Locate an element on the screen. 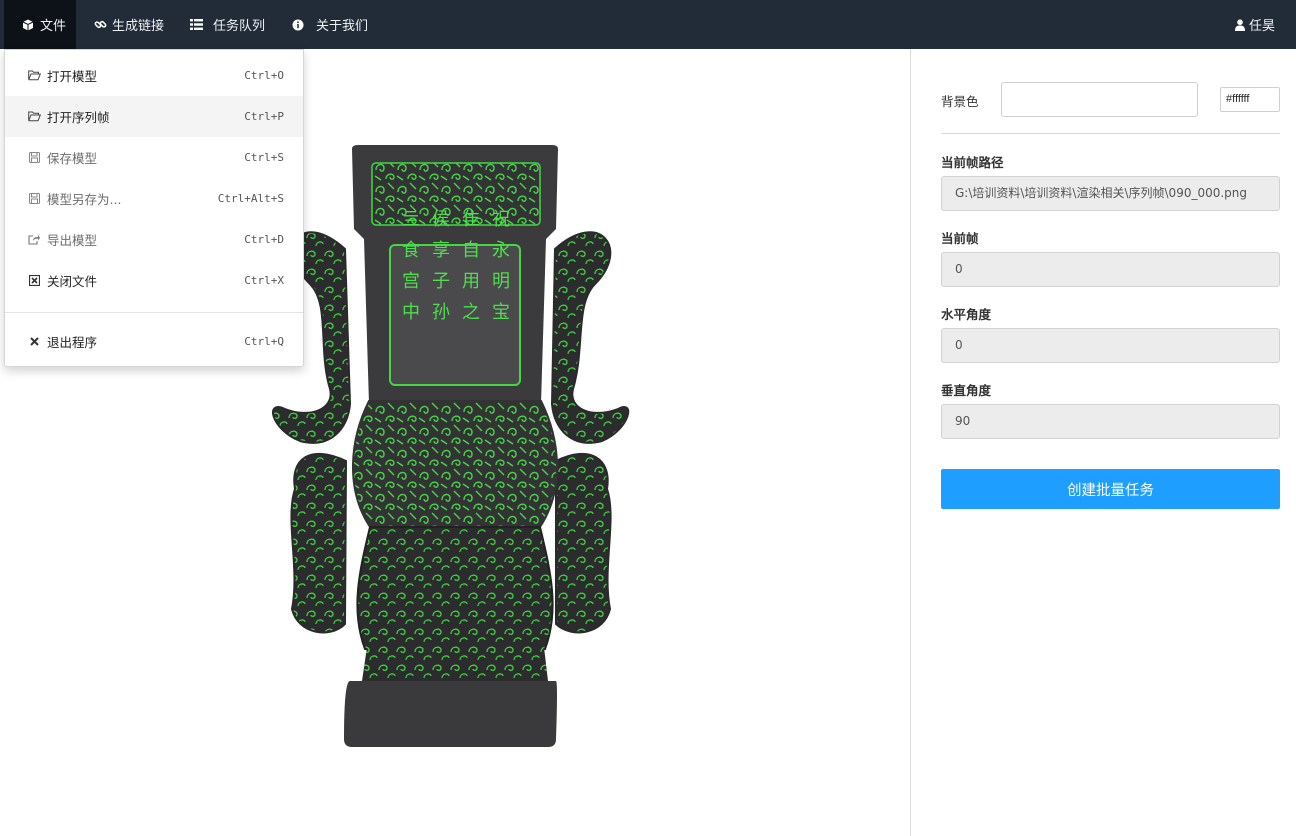 Image resolution: width=1296 pixels, height=836 pixels. menu-open-model-label: 打开模型 is located at coordinates (72, 76).